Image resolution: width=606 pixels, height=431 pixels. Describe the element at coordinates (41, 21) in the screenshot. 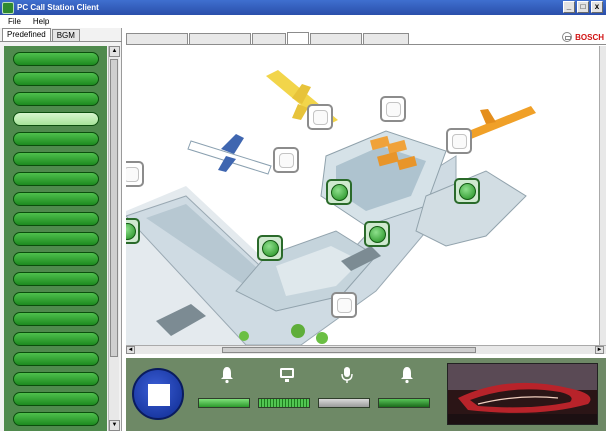

I see `menu-help: Help` at that location.